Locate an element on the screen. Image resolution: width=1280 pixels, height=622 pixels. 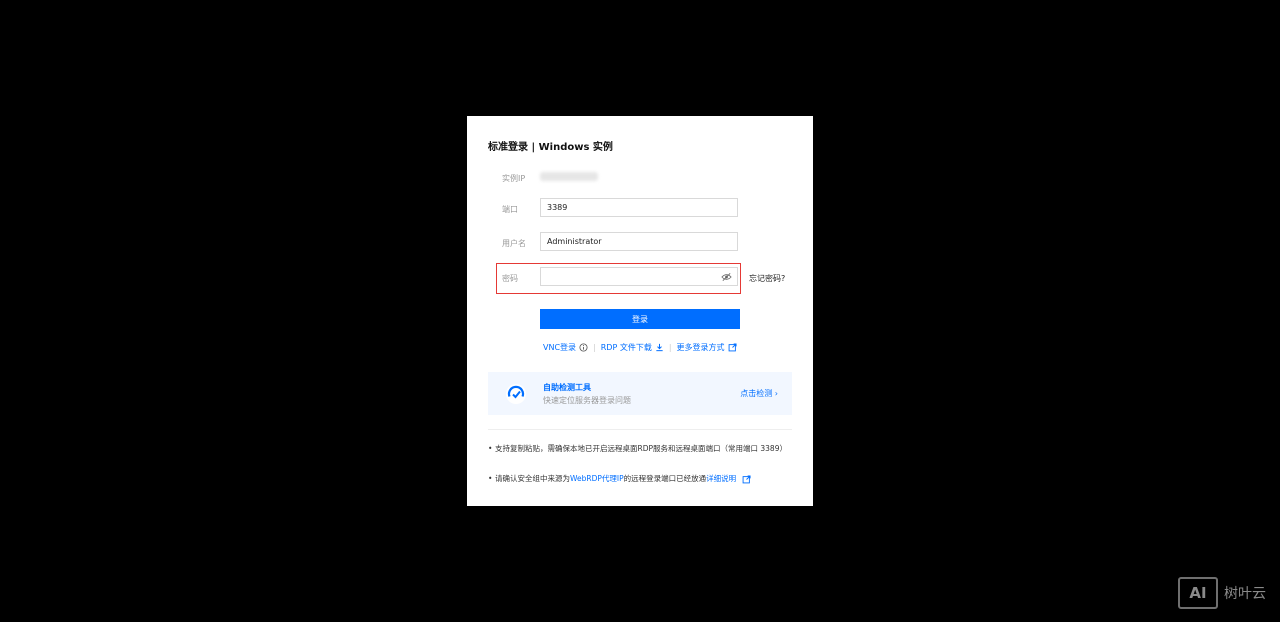
instance-ip-value-blurred is located at coordinates (569, 176).